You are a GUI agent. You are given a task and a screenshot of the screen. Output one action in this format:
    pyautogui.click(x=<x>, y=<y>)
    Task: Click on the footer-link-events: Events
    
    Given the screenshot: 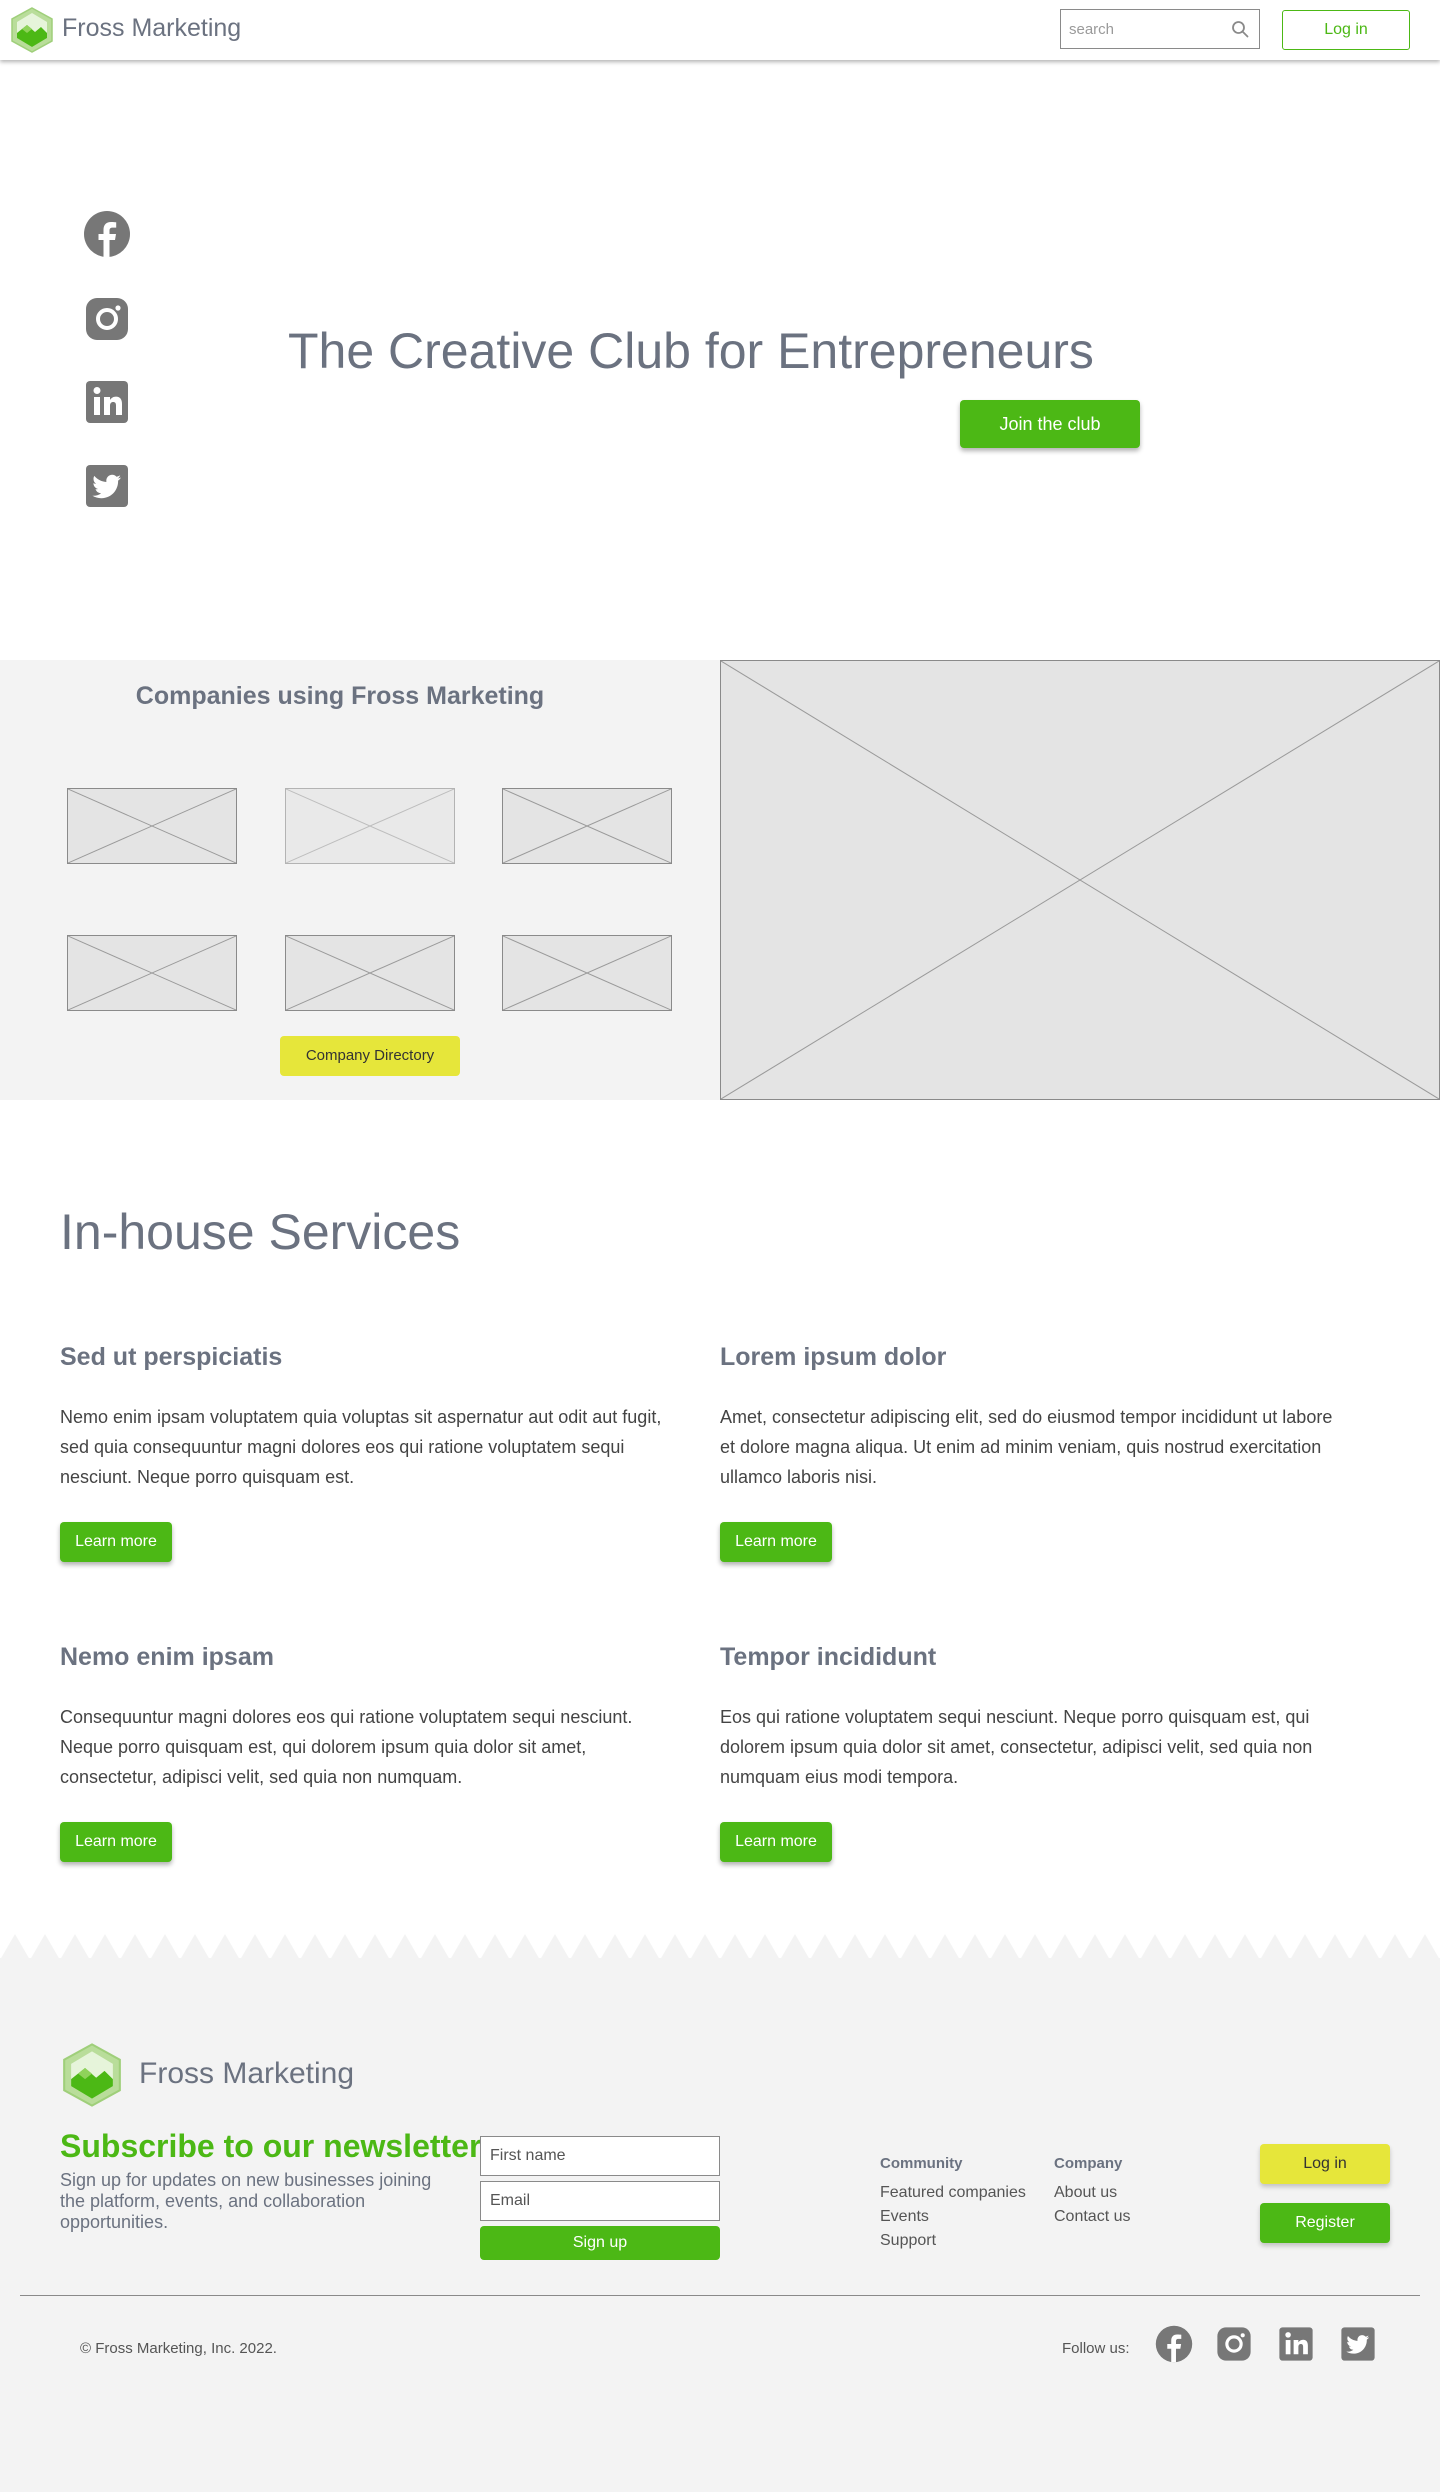 What is the action you would take?
    pyautogui.click(x=904, y=2217)
    